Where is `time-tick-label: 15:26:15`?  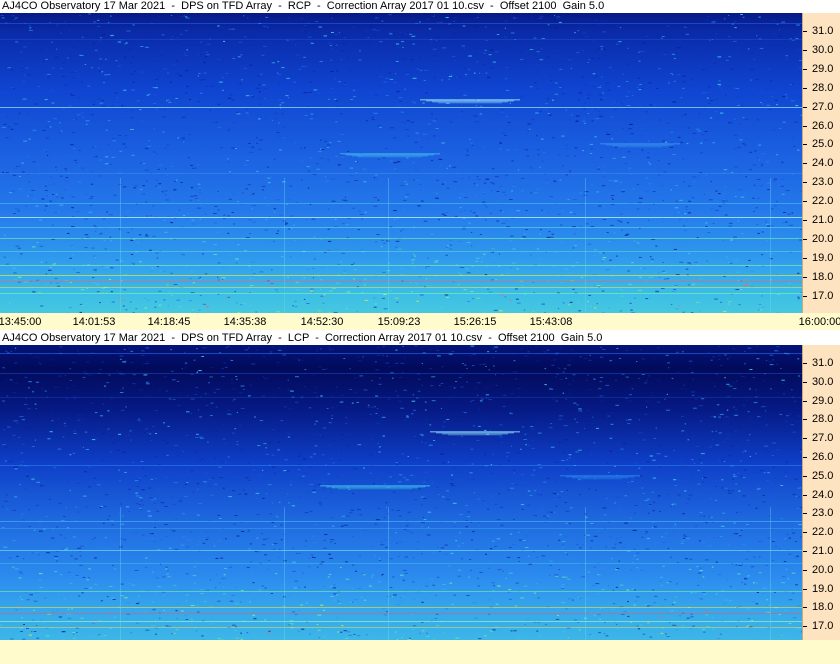
time-tick-label: 15:26:15 is located at coordinates (475, 322).